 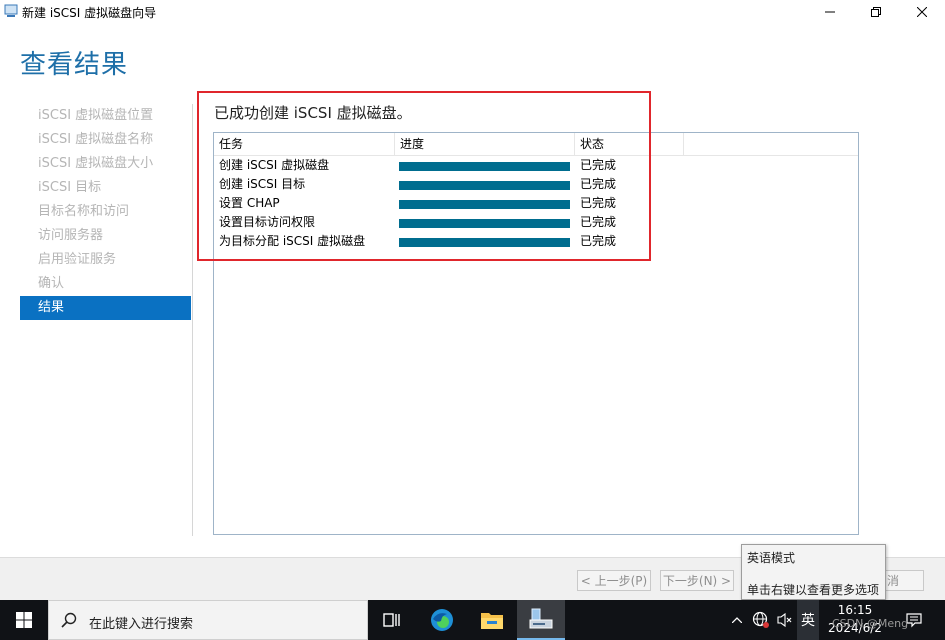 What do you see at coordinates (876, 12) in the screenshot?
I see `restore-button` at bounding box center [876, 12].